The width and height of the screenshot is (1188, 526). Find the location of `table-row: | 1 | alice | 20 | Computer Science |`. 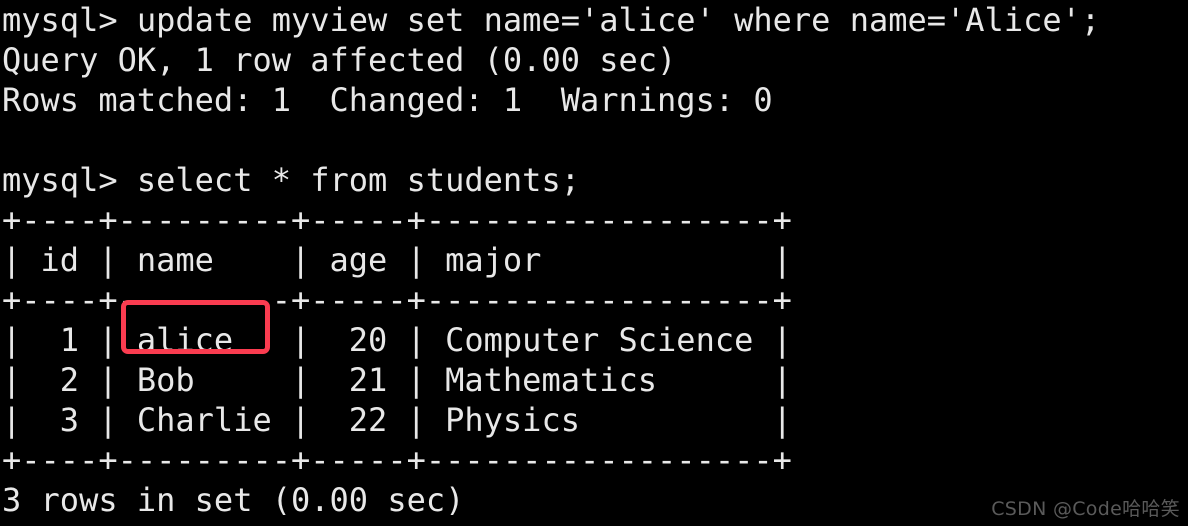

table-row: | 1 | alice | 20 | Computer Science | is located at coordinates (397, 340).